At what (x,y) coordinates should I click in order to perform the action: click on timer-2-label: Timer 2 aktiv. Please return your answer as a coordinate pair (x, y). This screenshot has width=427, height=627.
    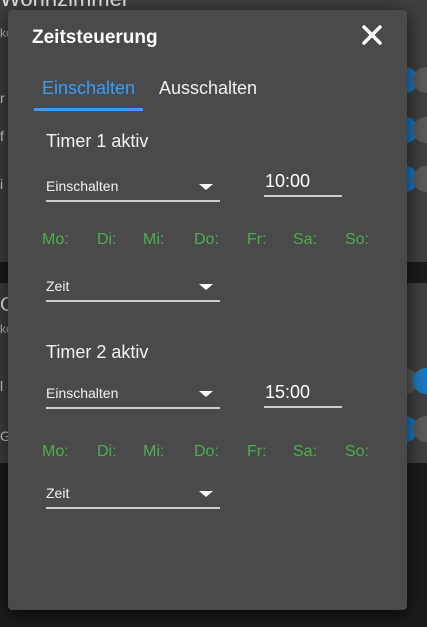
    Looking at the image, I should click on (97, 352).